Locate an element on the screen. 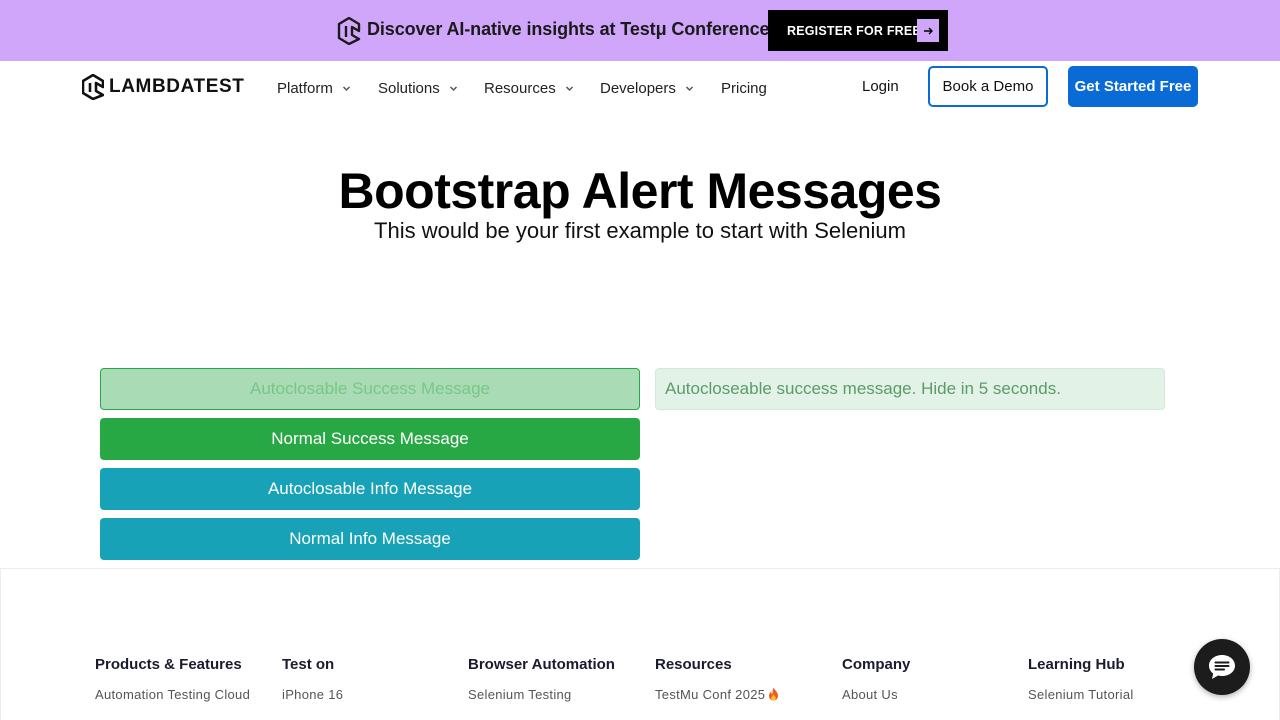 The image size is (1280, 720). footer-heading: Products & Features is located at coordinates (168, 664).